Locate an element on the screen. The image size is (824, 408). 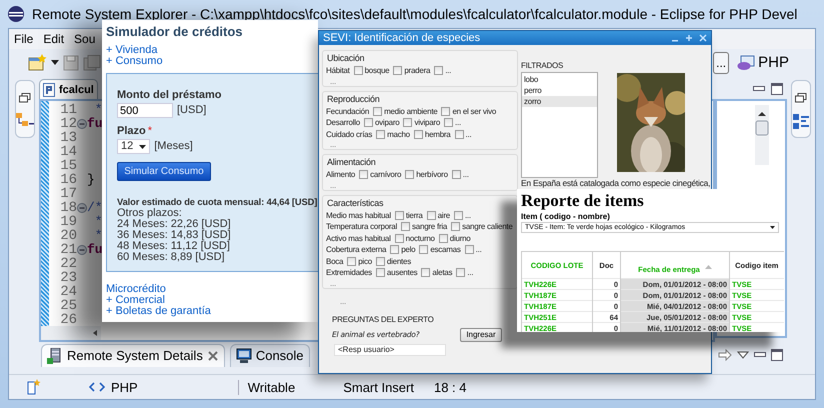
sort-arrow-icon is located at coordinates (708, 267).